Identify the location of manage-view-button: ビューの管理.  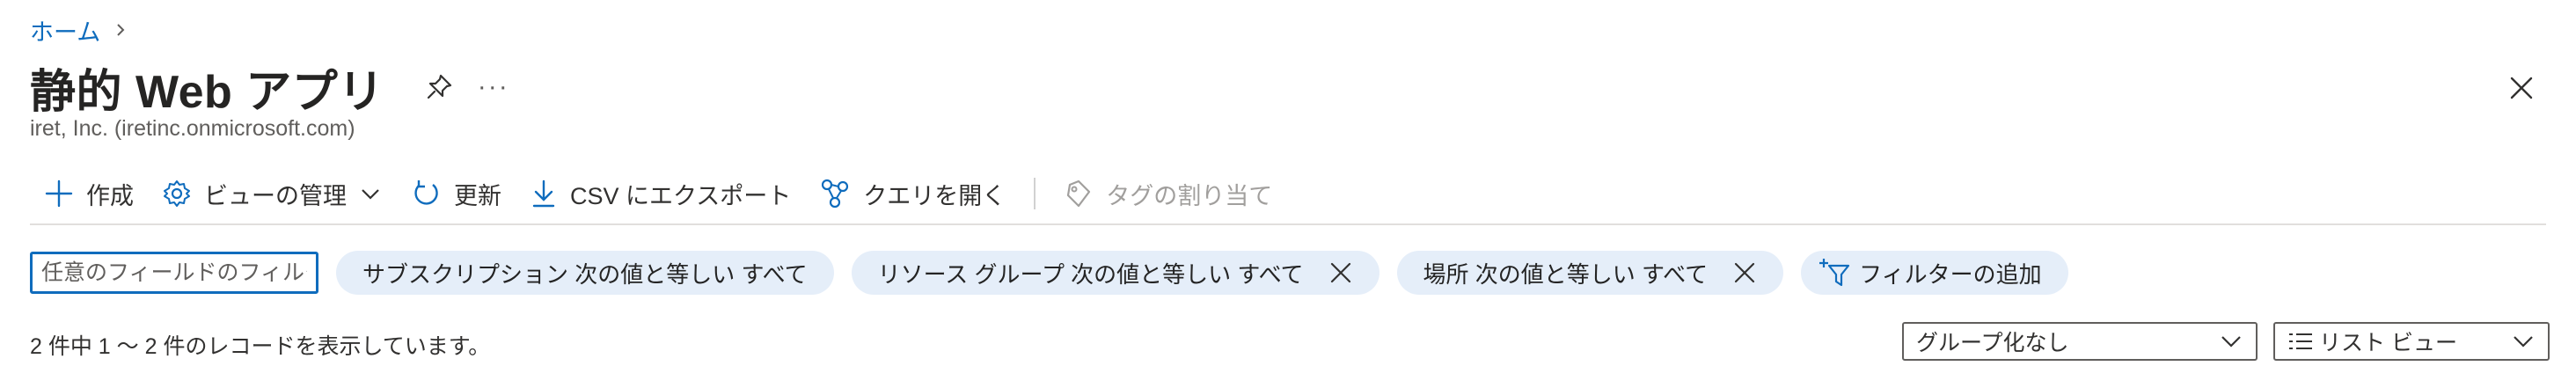
(272, 193).